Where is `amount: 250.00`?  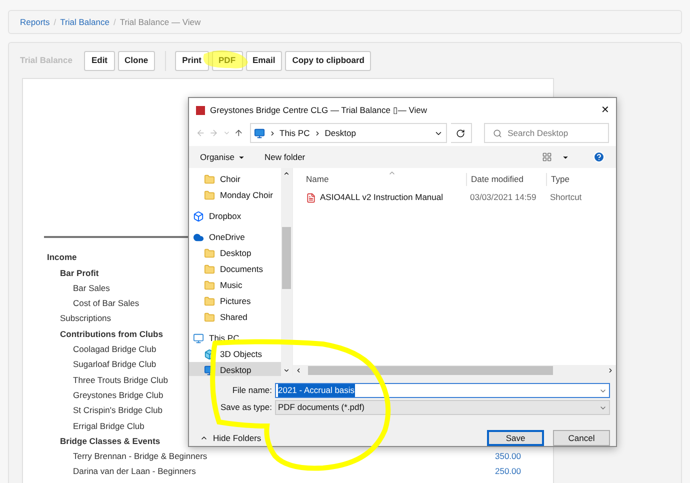
amount: 250.00 is located at coordinates (508, 471).